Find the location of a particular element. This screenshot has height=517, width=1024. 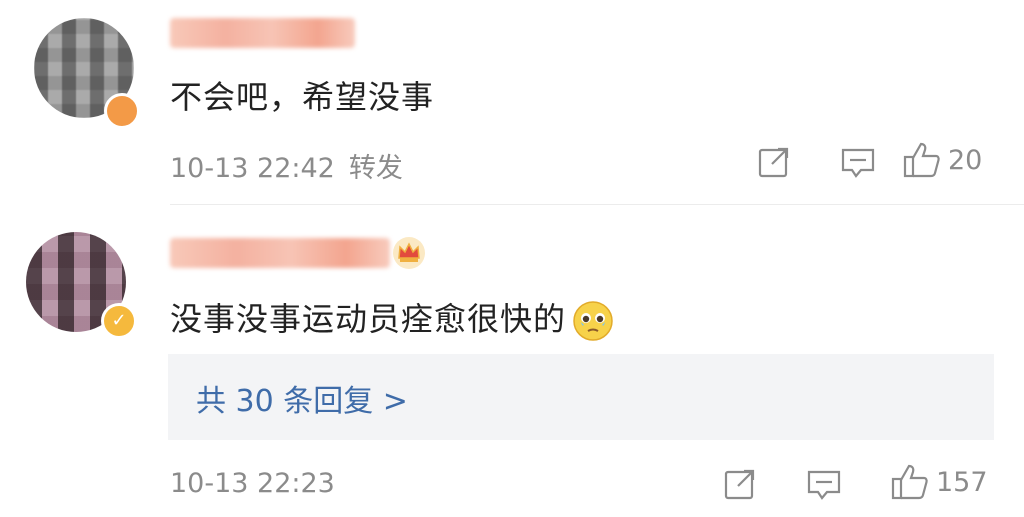

comment-2-reply-button is located at coordinates (824, 485).